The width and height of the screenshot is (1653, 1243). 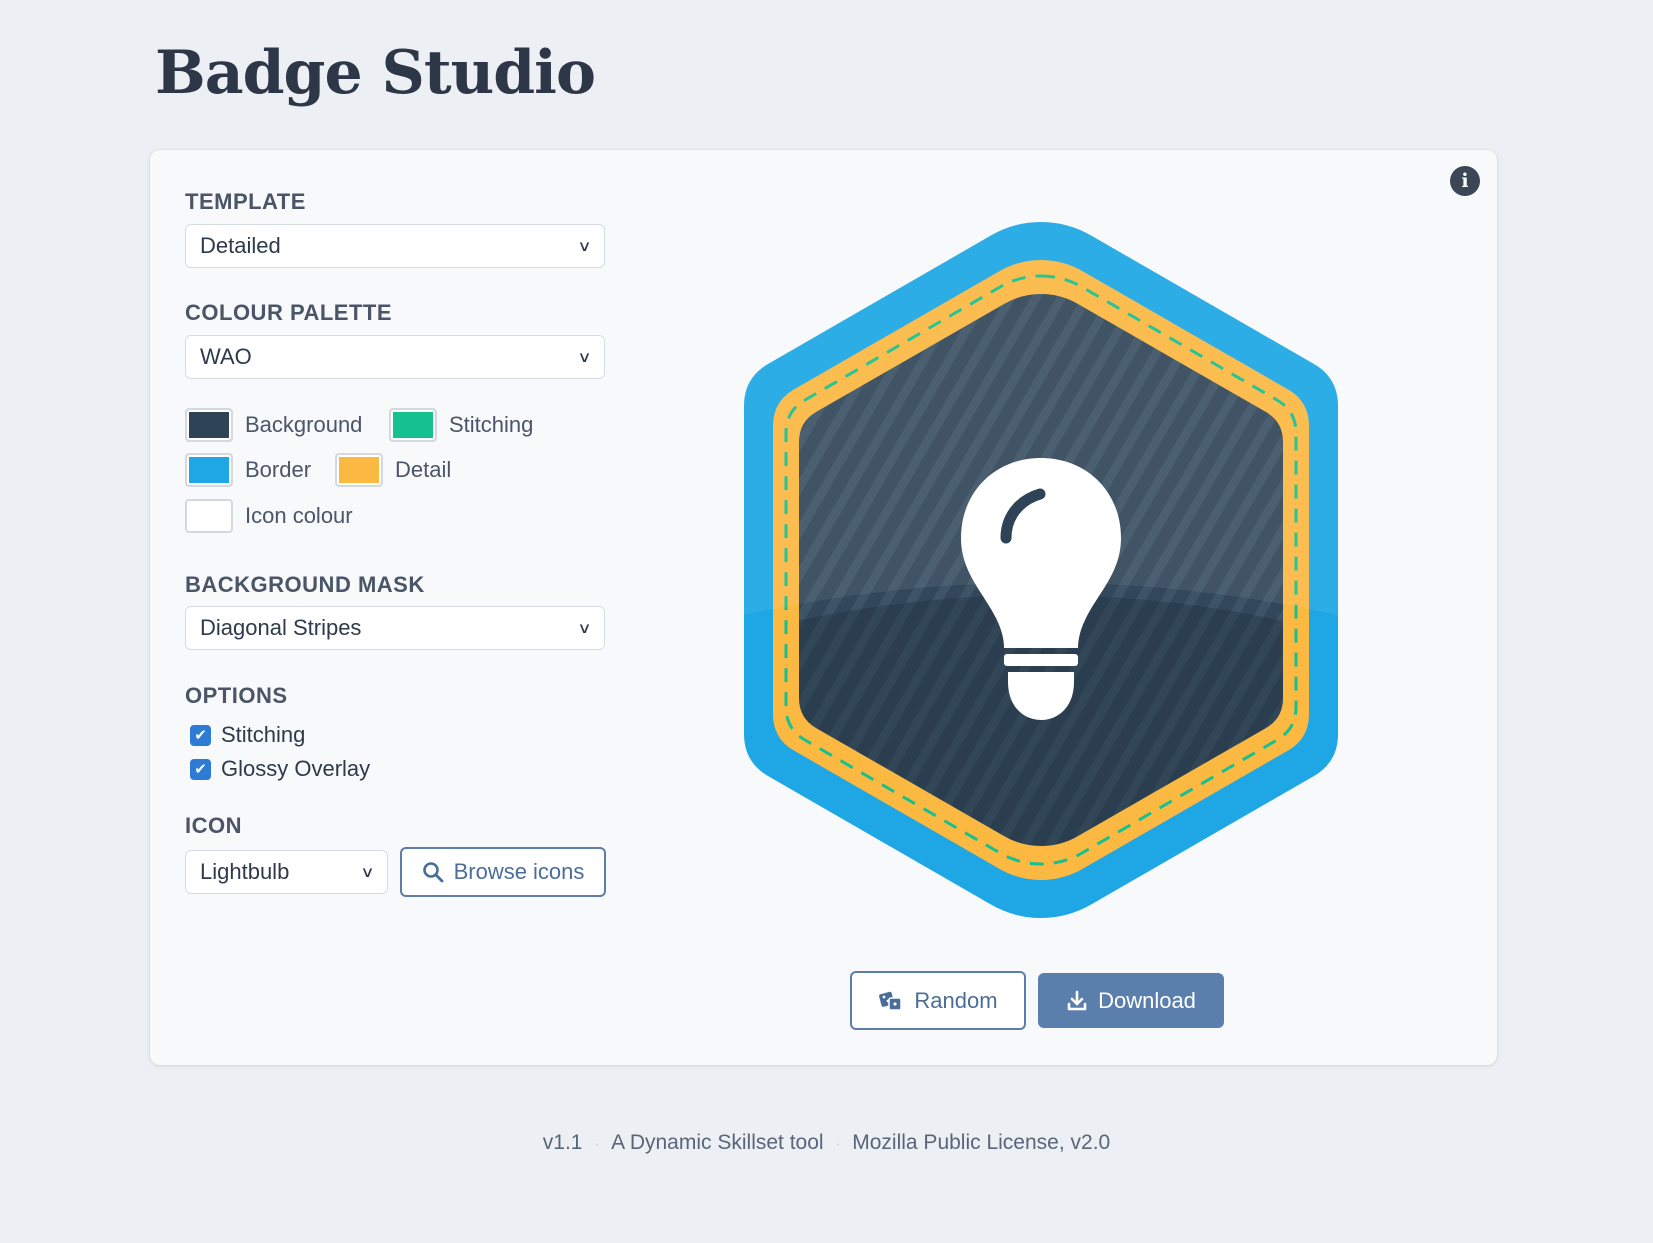 What do you see at coordinates (433, 872) in the screenshot?
I see `search-icon` at bounding box center [433, 872].